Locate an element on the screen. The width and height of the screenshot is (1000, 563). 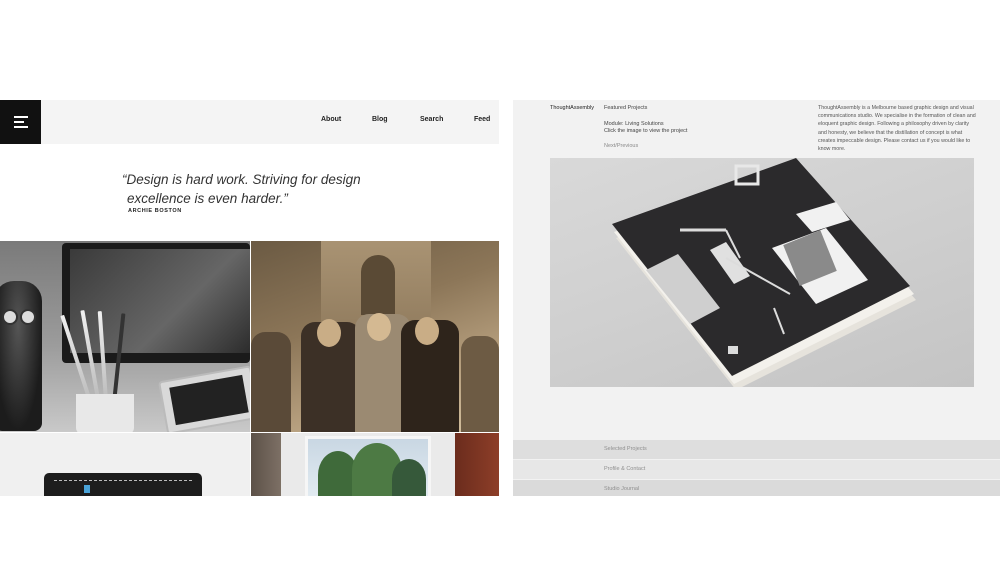
featured-projects-label: Featured Projects is located at coordinates (626, 108).